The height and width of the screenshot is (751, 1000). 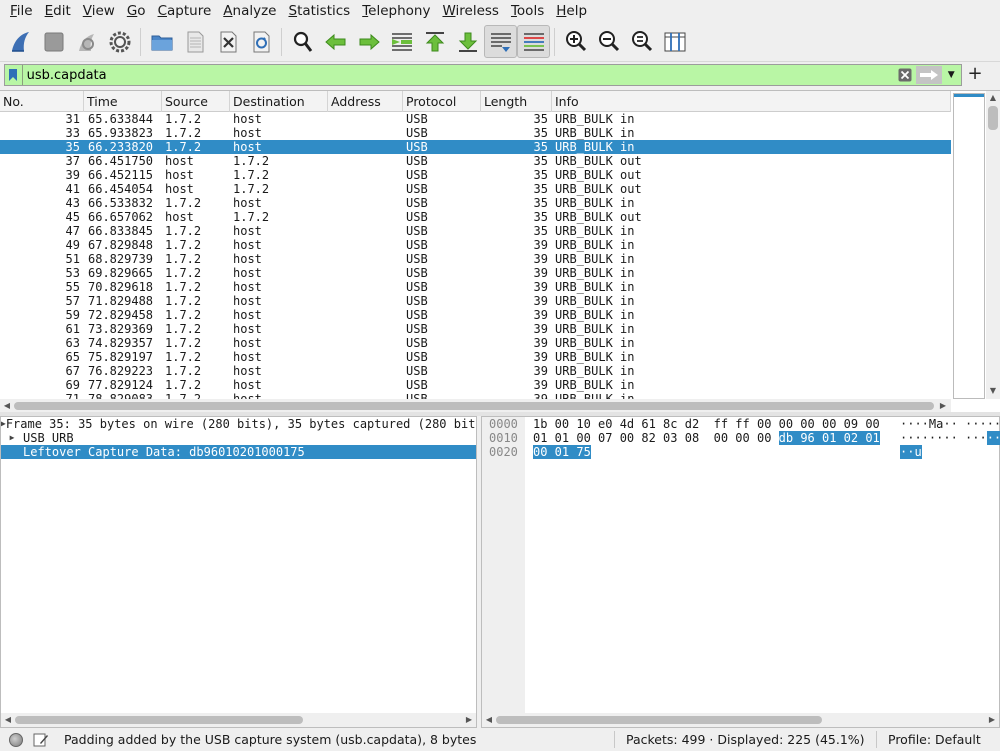 What do you see at coordinates (196, 101) in the screenshot?
I see `column-header-source: Source` at bounding box center [196, 101].